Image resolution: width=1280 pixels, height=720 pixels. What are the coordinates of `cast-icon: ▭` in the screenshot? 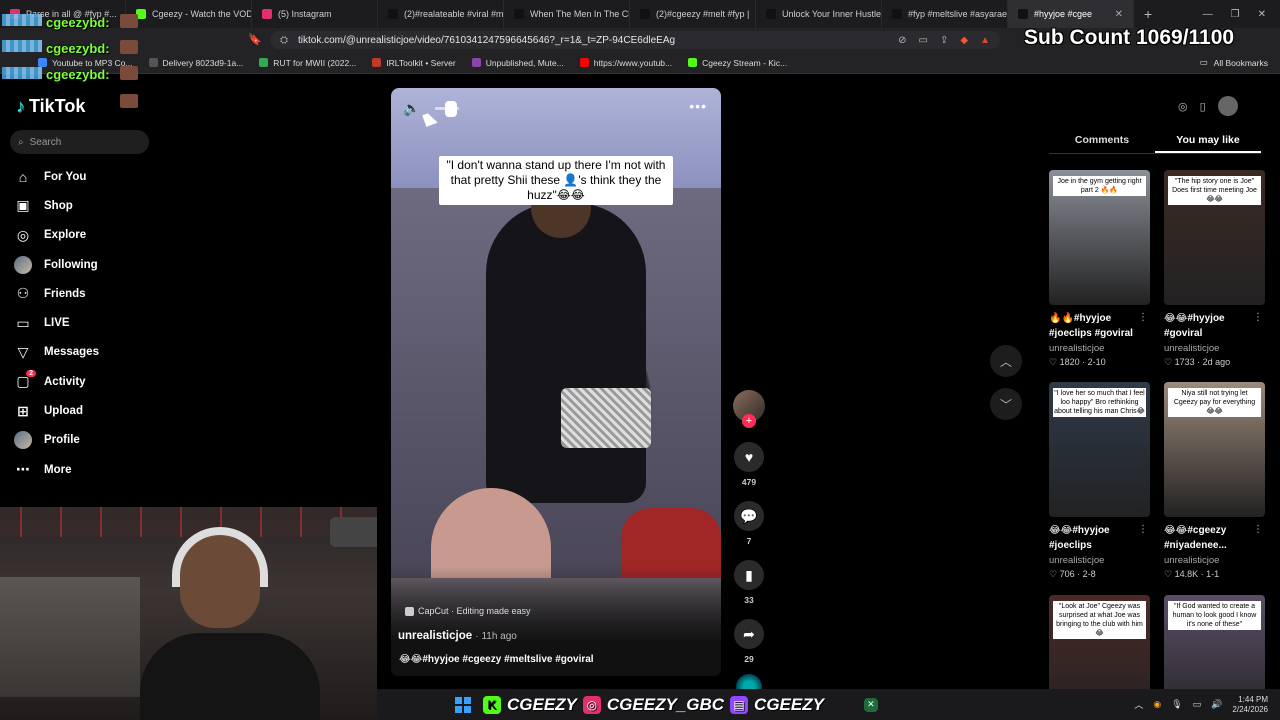 It's located at (923, 40).